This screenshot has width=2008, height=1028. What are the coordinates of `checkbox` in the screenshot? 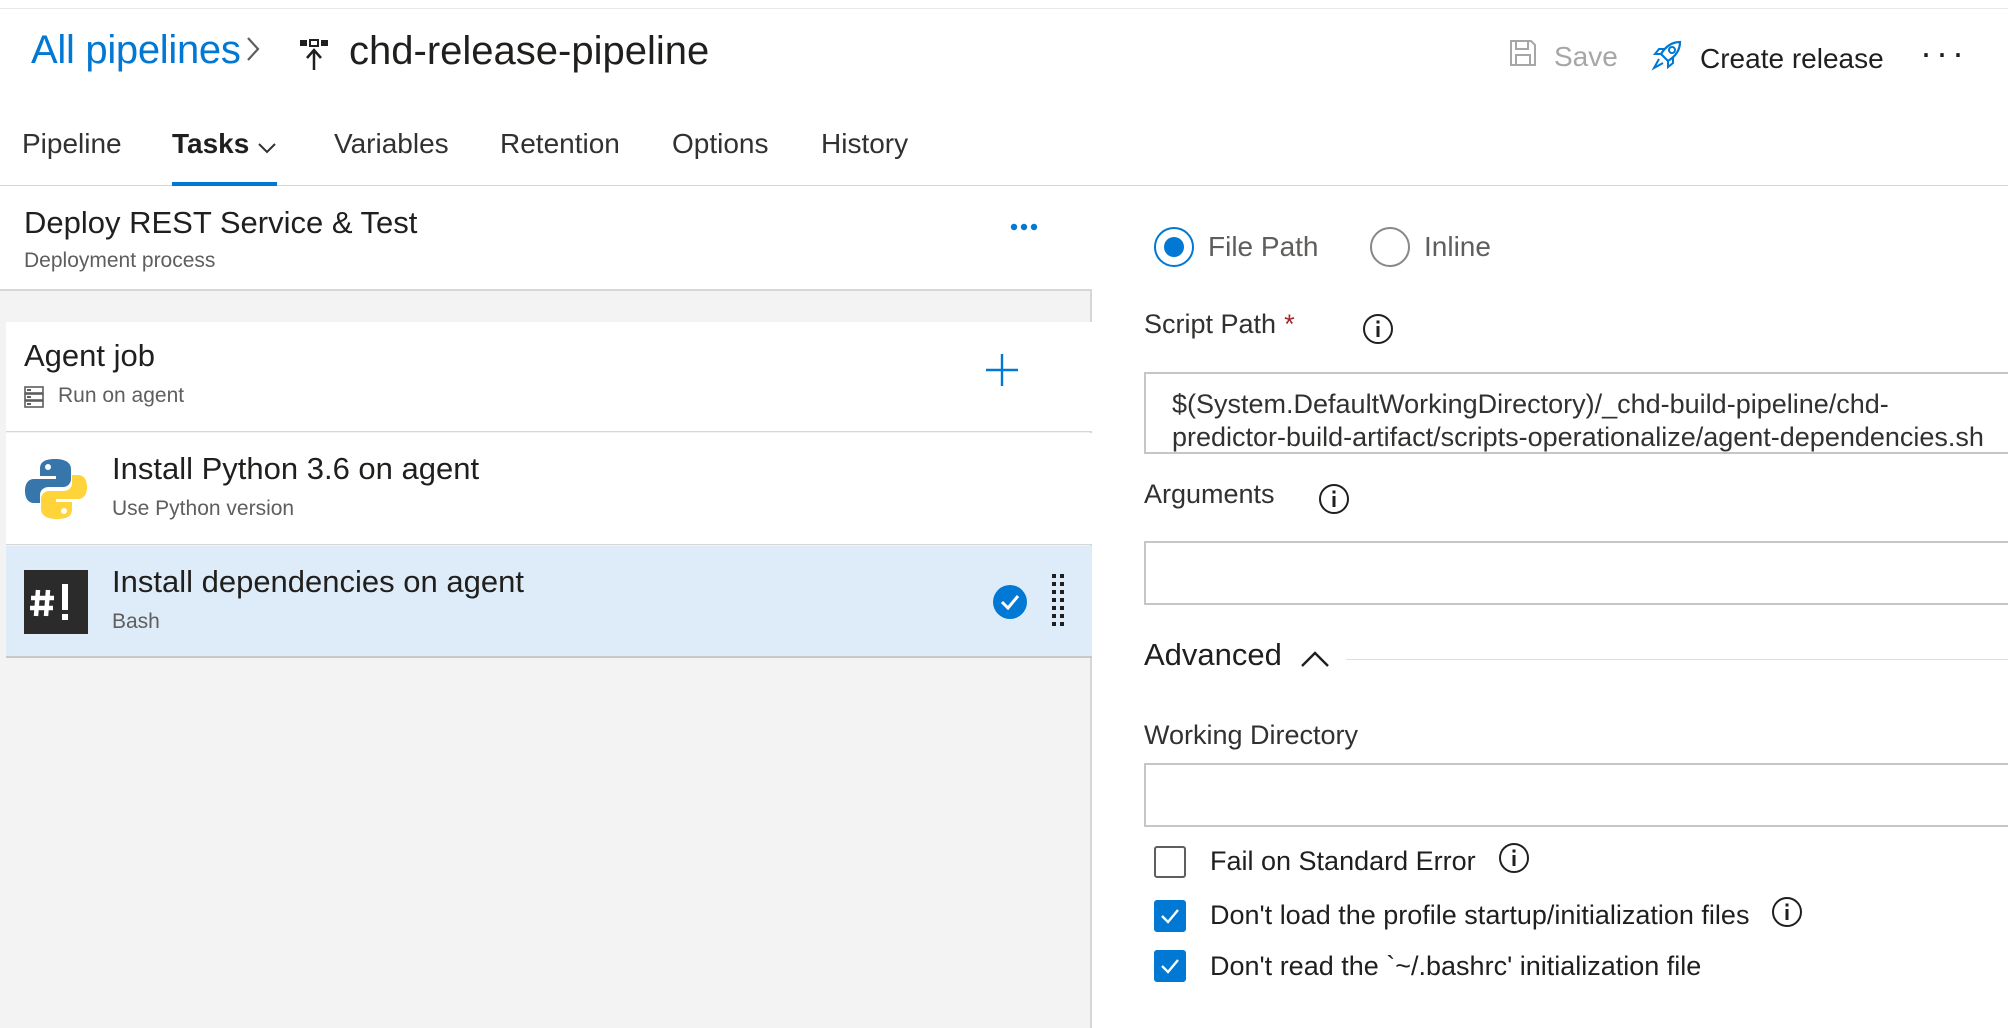 It's located at (1170, 861).